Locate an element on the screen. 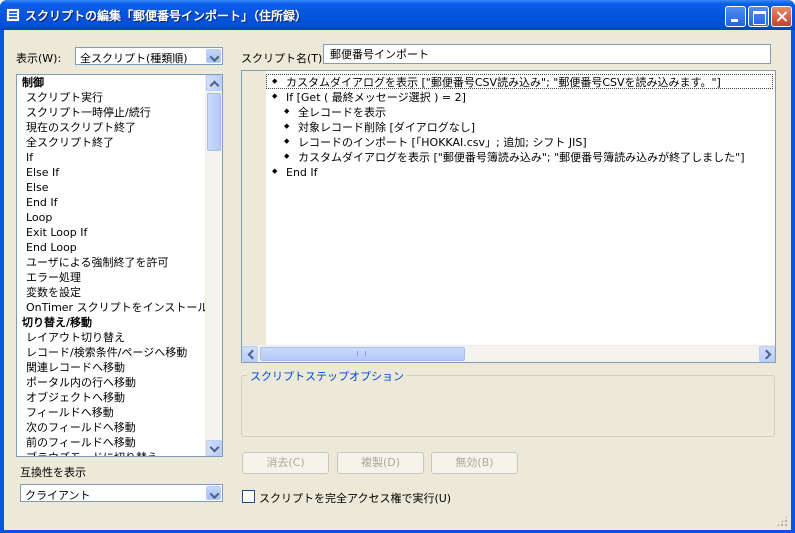  list-item: 関連レコードへ移動 is located at coordinates (119, 367).